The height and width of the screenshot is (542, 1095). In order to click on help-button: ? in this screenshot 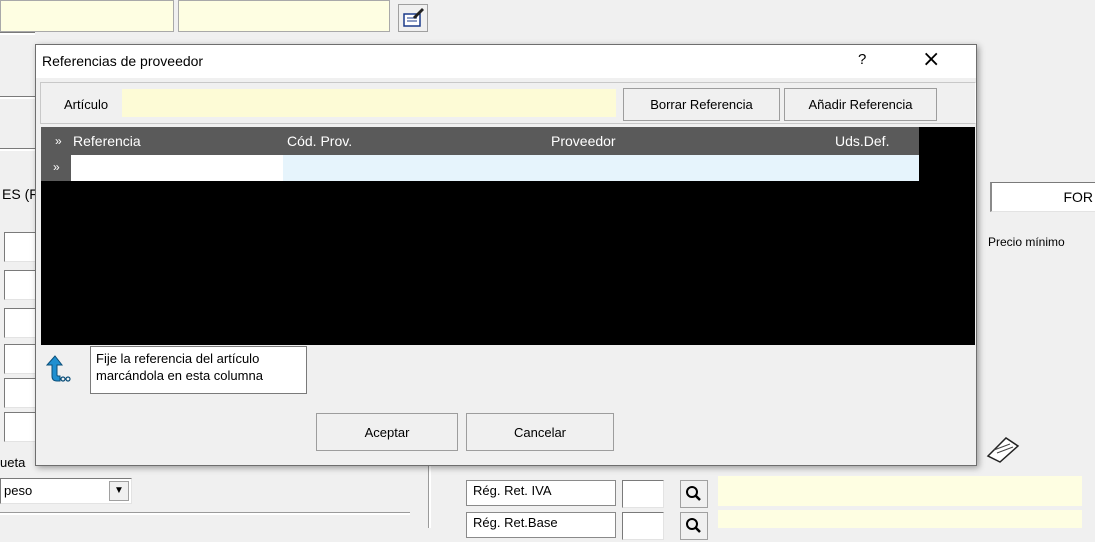, I will do `click(862, 59)`.